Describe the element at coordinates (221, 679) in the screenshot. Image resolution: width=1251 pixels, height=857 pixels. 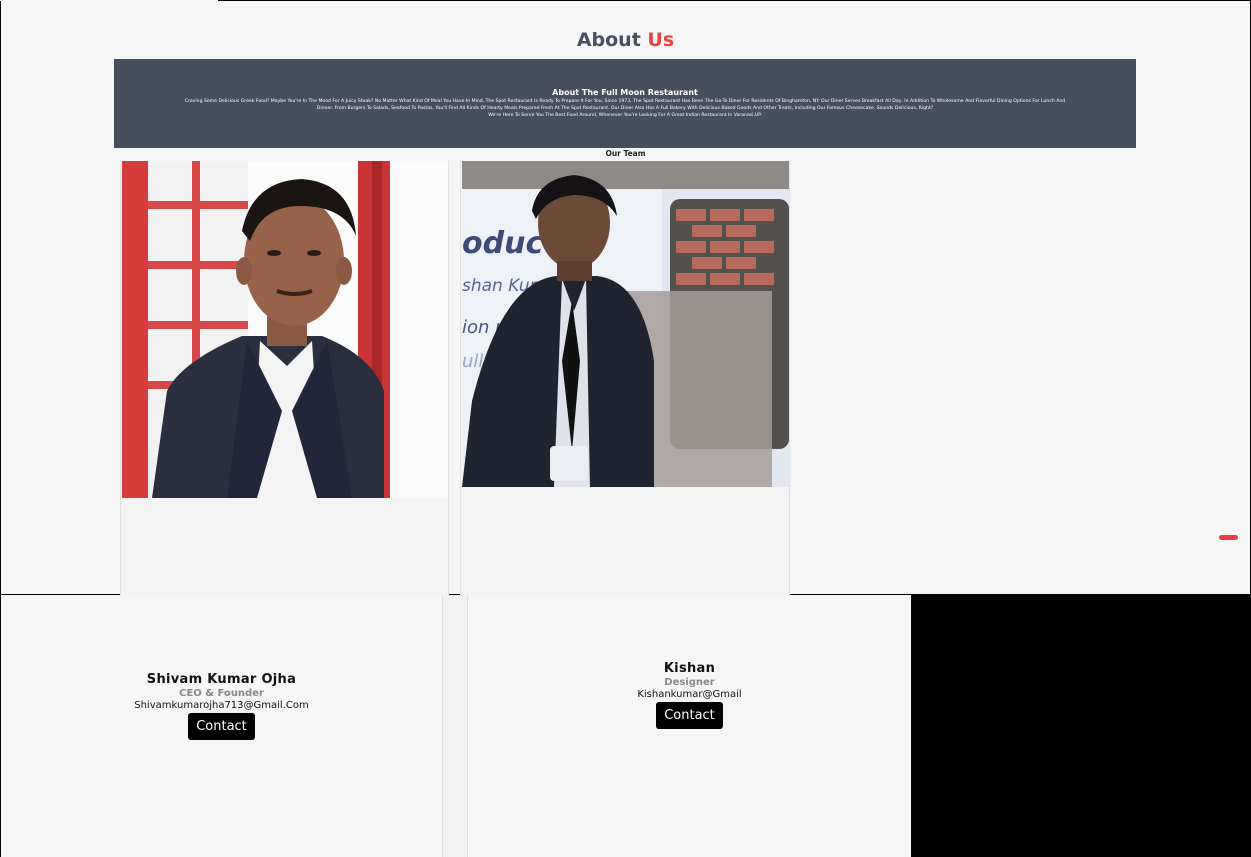
I see `member-name: Shivam Kumar Ojha` at that location.